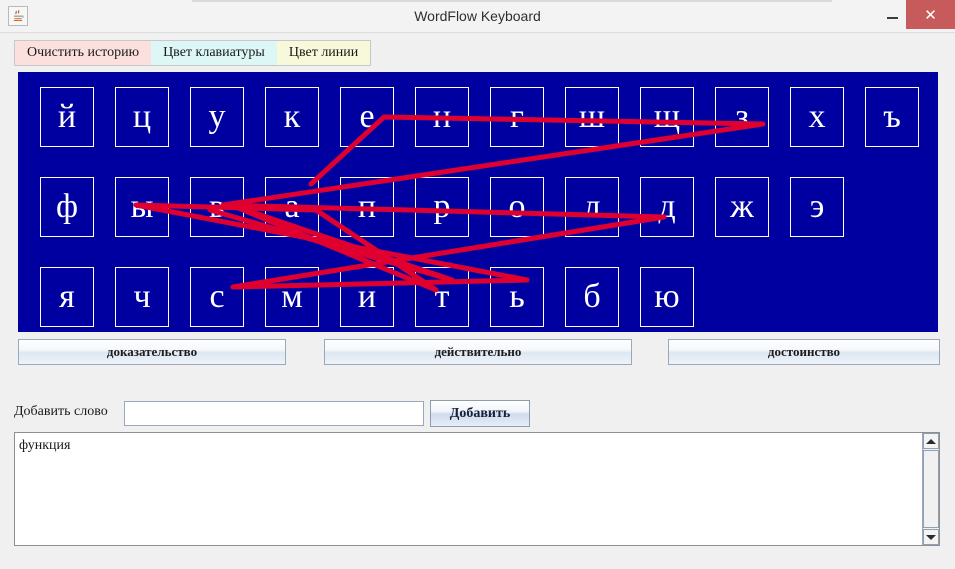  Describe the element at coordinates (292, 297) in the screenshot. I see `key-м: м` at that location.